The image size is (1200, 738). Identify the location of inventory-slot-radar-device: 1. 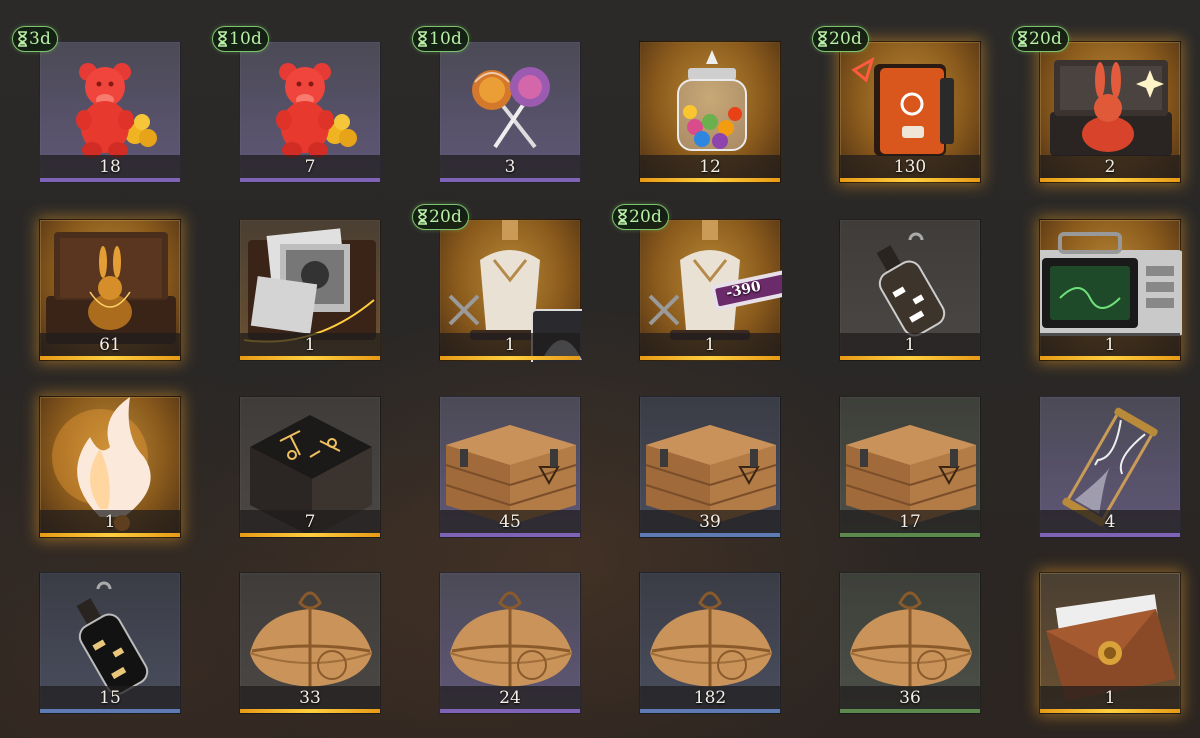
(1110, 290).